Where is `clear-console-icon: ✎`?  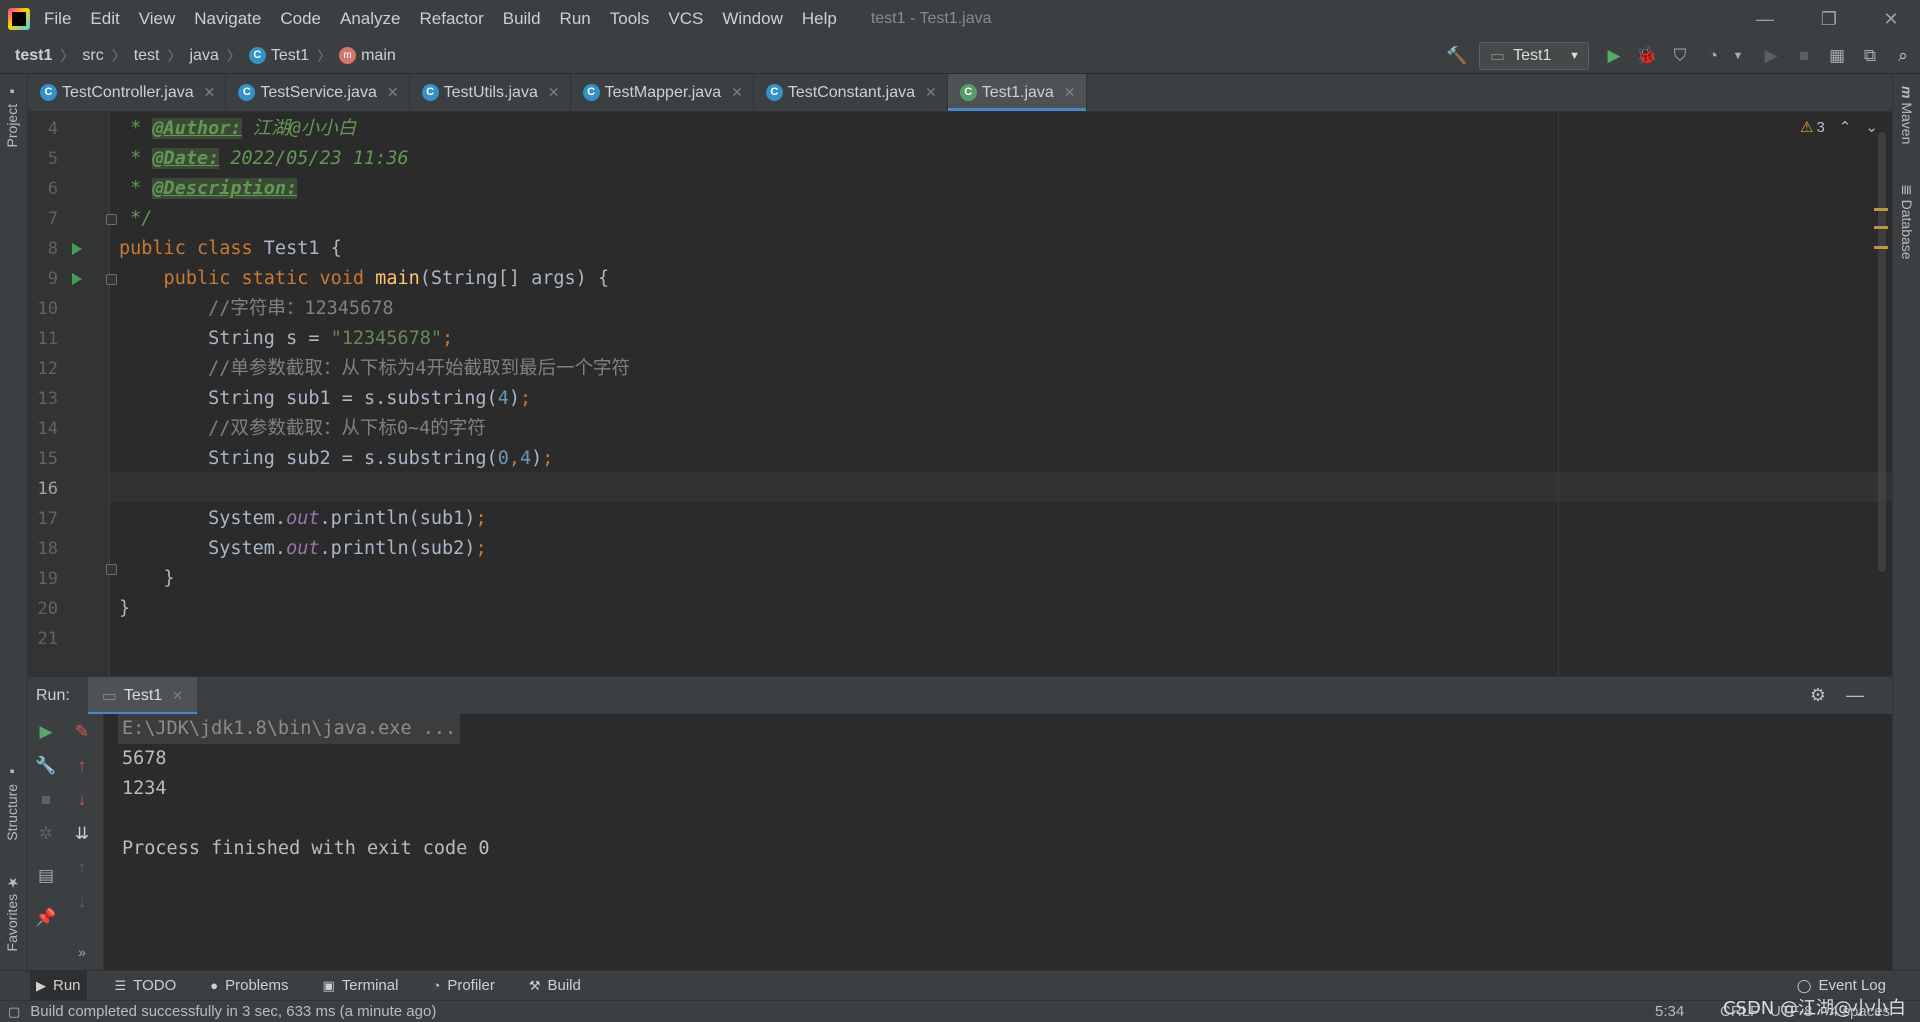 clear-console-icon: ✎ is located at coordinates (82, 732).